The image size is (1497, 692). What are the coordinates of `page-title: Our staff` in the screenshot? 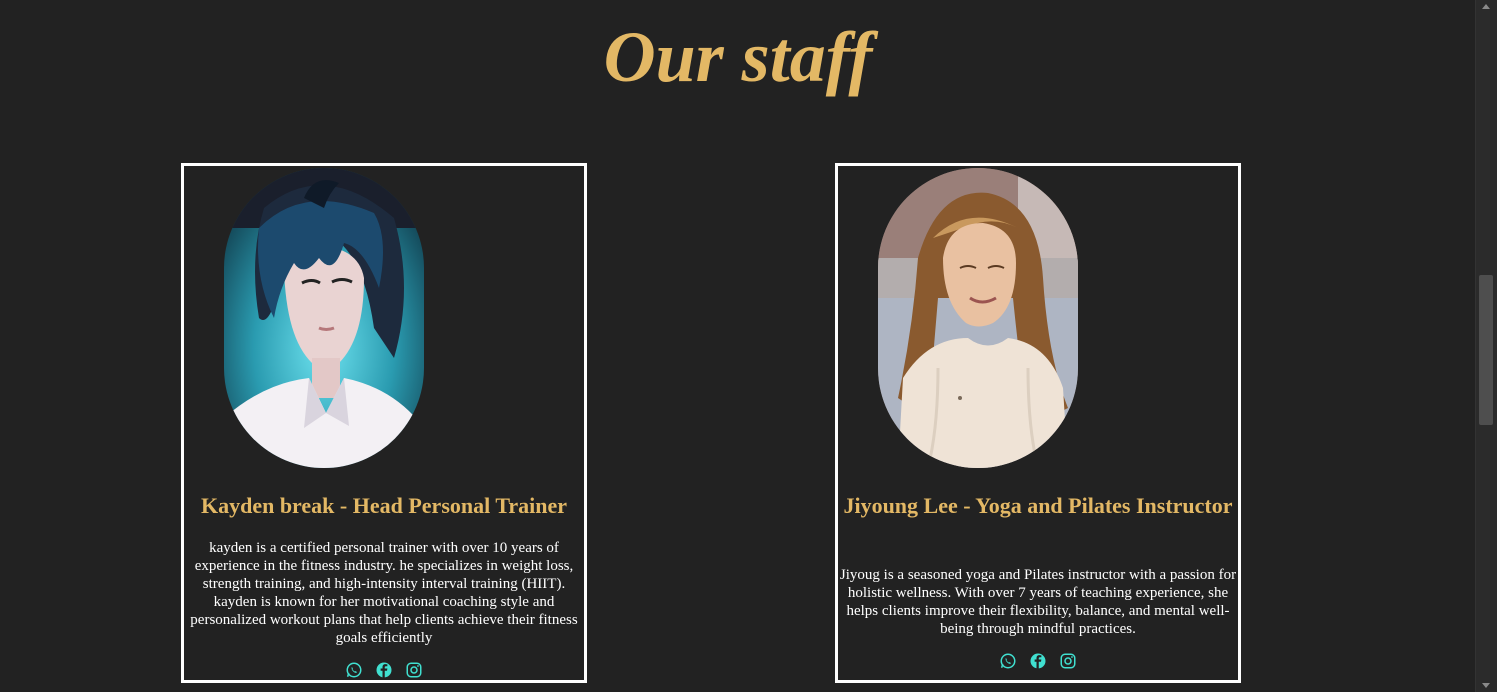 It's located at (738, 57).